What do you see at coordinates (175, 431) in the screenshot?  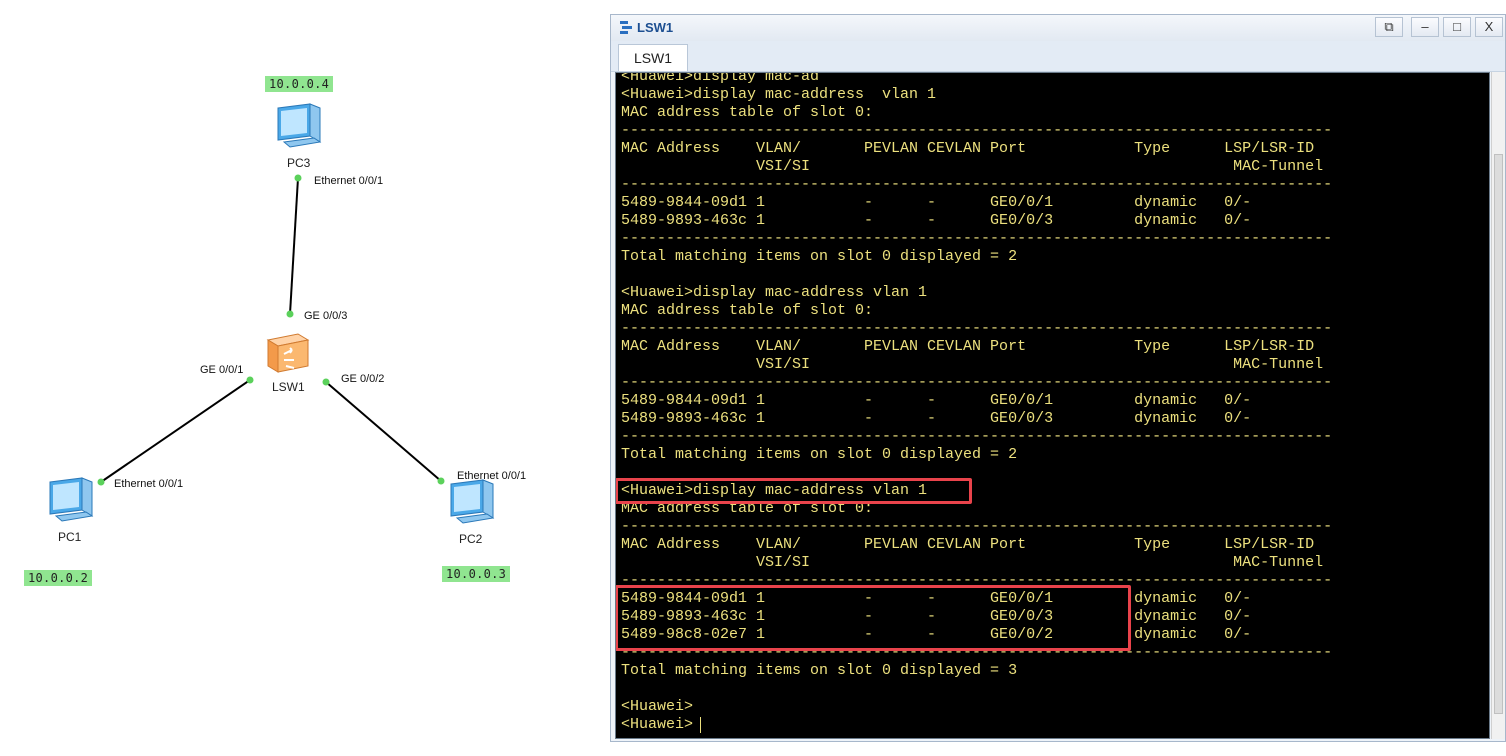 I see `link-pc1-lsw1` at bounding box center [175, 431].